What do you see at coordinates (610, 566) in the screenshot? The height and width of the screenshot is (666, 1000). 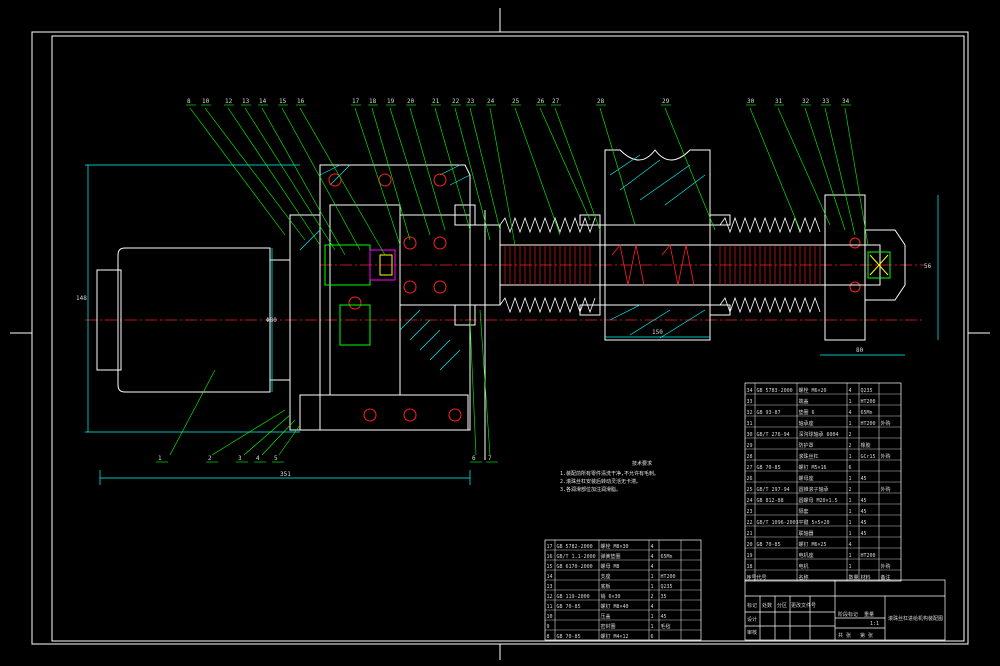 I see `table-cell: 螺母 M8` at bounding box center [610, 566].